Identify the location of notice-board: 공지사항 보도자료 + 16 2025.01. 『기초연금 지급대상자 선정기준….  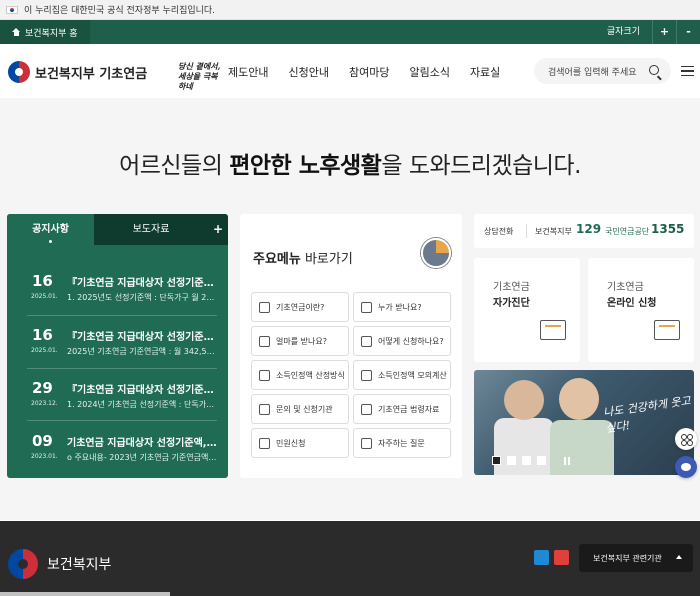
(117, 346).